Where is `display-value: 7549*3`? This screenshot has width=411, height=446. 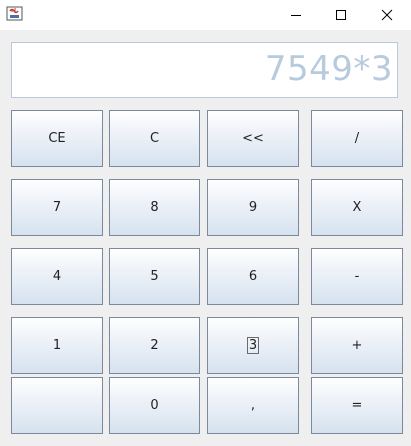 display-value: 7549*3 is located at coordinates (328, 69).